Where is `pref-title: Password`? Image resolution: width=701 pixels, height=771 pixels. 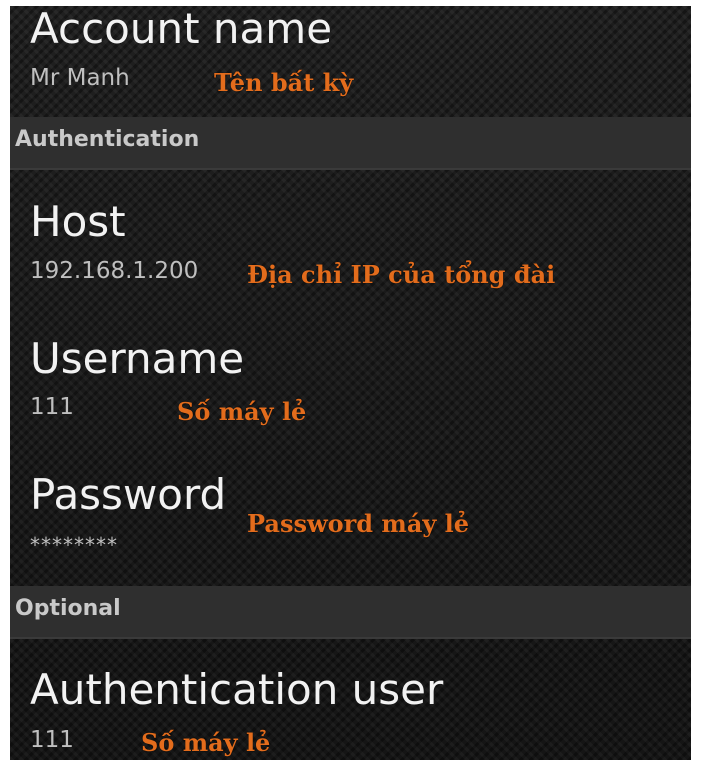 pref-title: Password is located at coordinates (128, 494).